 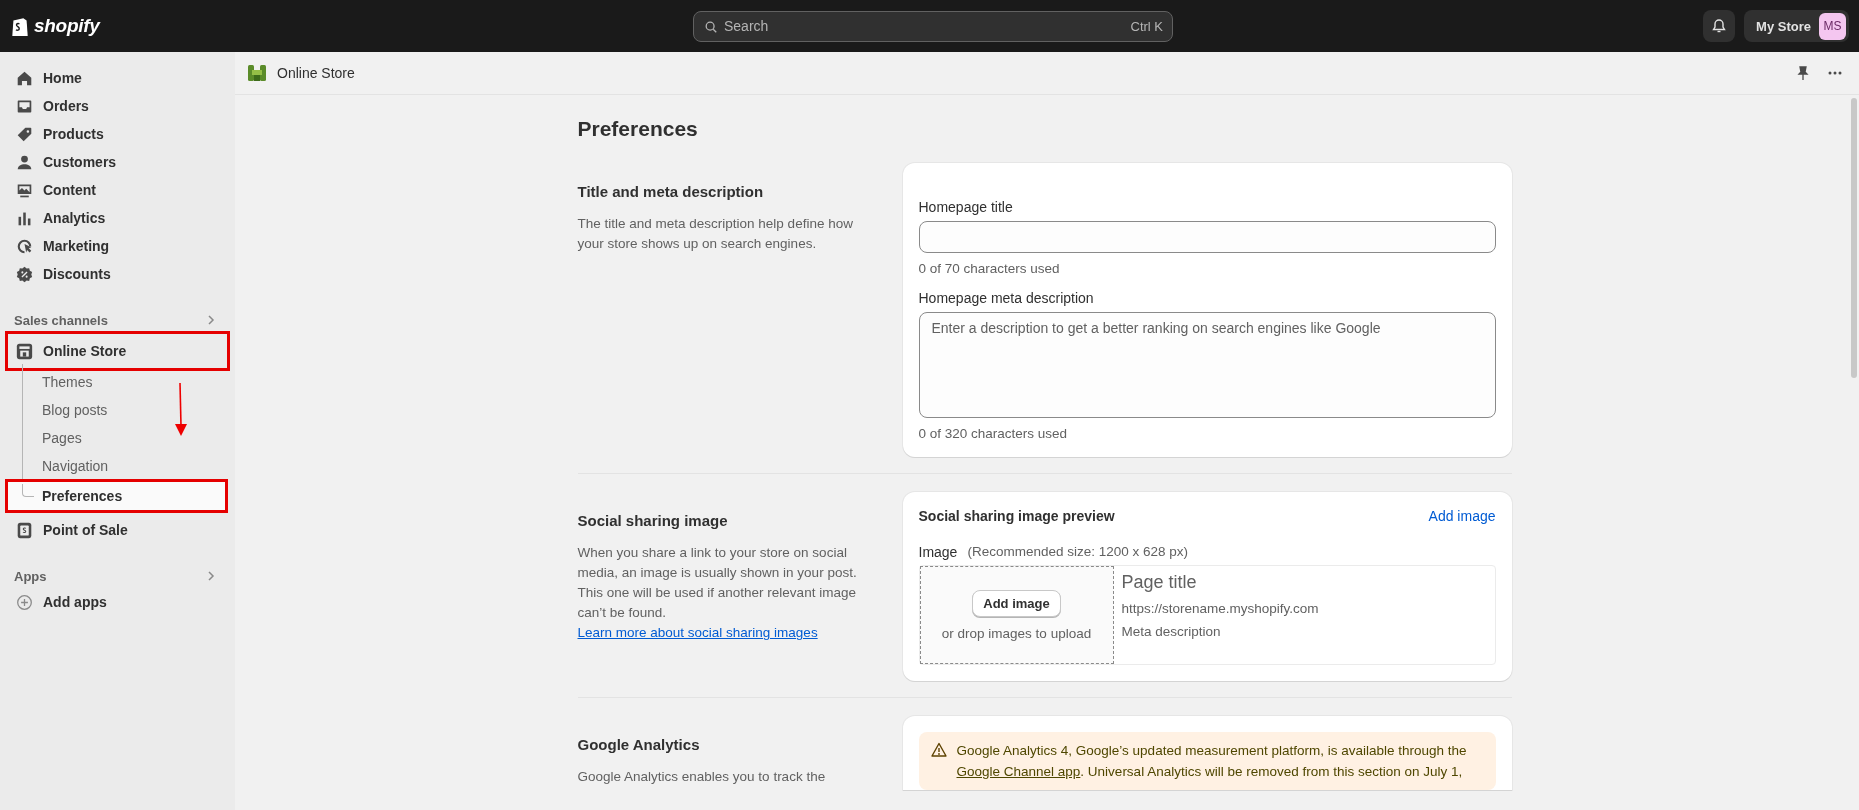 What do you see at coordinates (697, 632) in the screenshot?
I see `learn-more-link: Learn more about social sharing images` at bounding box center [697, 632].